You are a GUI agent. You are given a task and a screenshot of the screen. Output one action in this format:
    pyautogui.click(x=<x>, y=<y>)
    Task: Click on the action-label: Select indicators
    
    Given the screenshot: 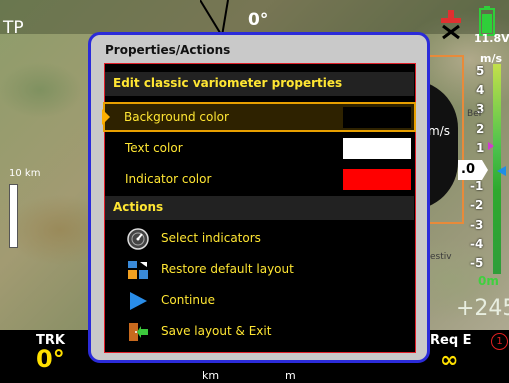 What is the action you would take?
    pyautogui.click(x=211, y=238)
    